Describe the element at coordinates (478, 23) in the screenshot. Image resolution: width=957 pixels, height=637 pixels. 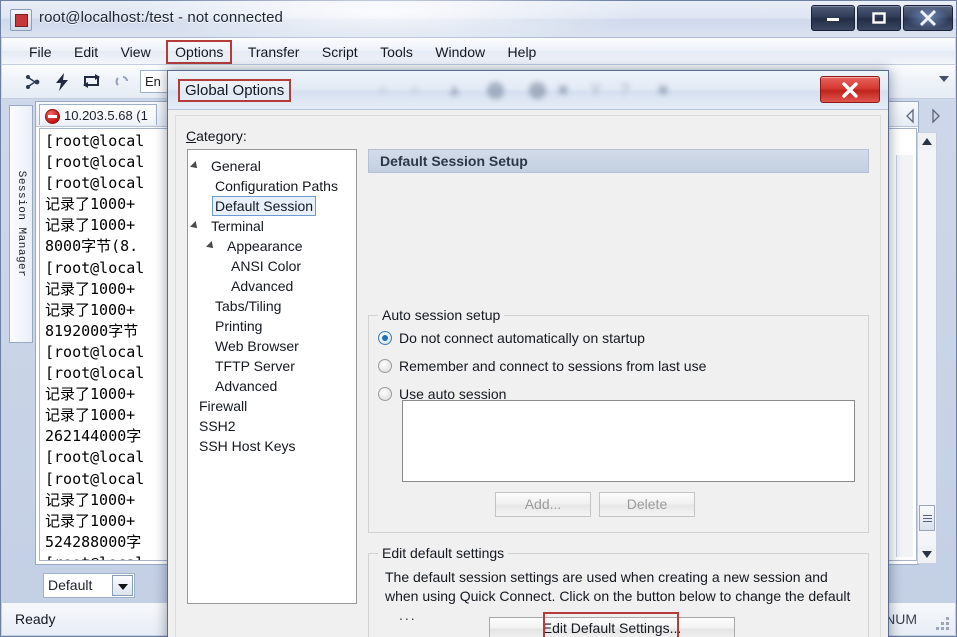
I see `window-titlebar: root@localhost:/test - not connected` at that location.